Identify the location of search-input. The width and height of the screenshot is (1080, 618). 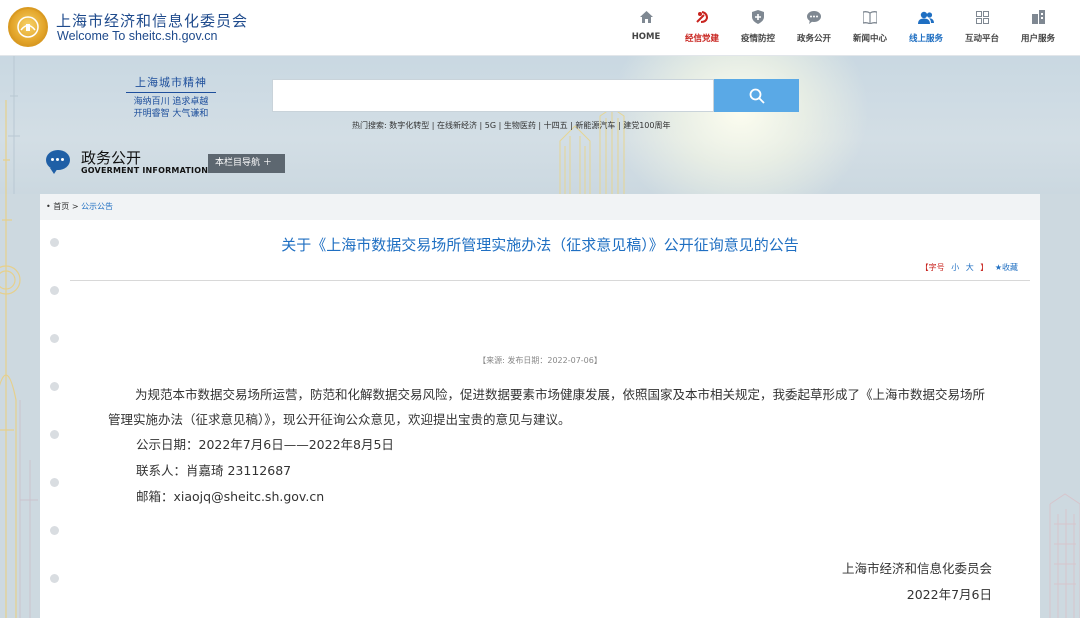
(493, 95).